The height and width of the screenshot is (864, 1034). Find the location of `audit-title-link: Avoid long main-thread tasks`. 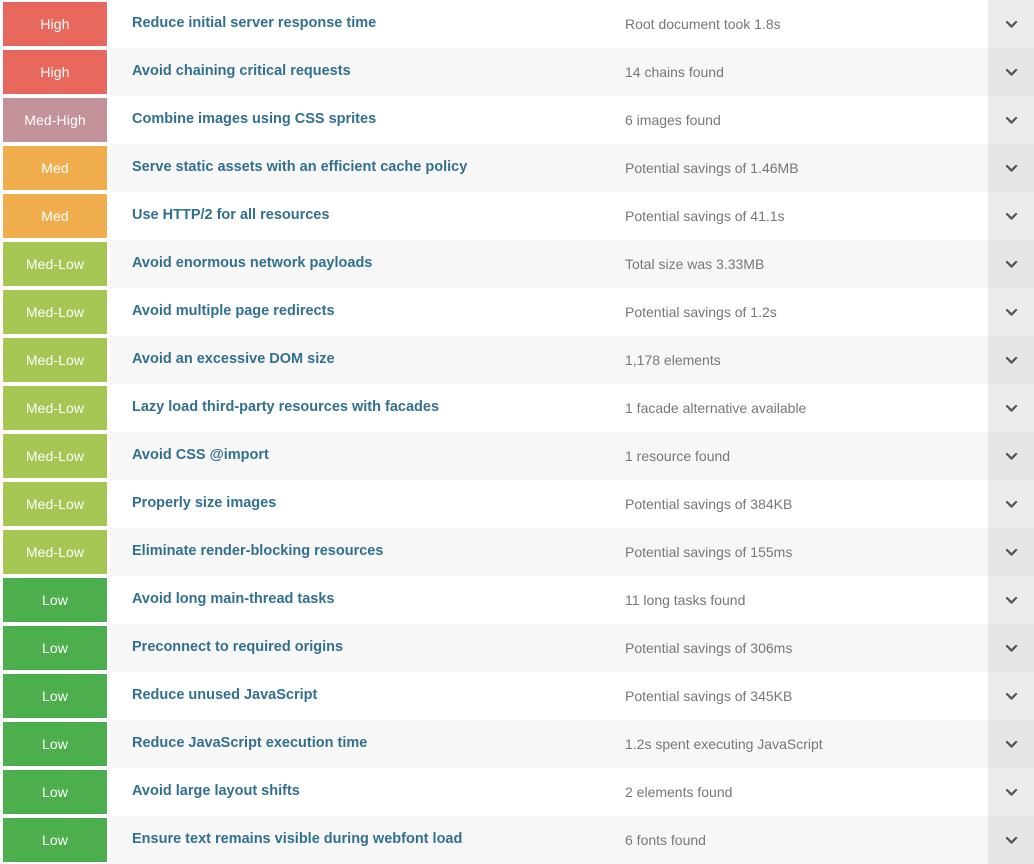

audit-title-link: Avoid long main-thread tasks is located at coordinates (233, 599).